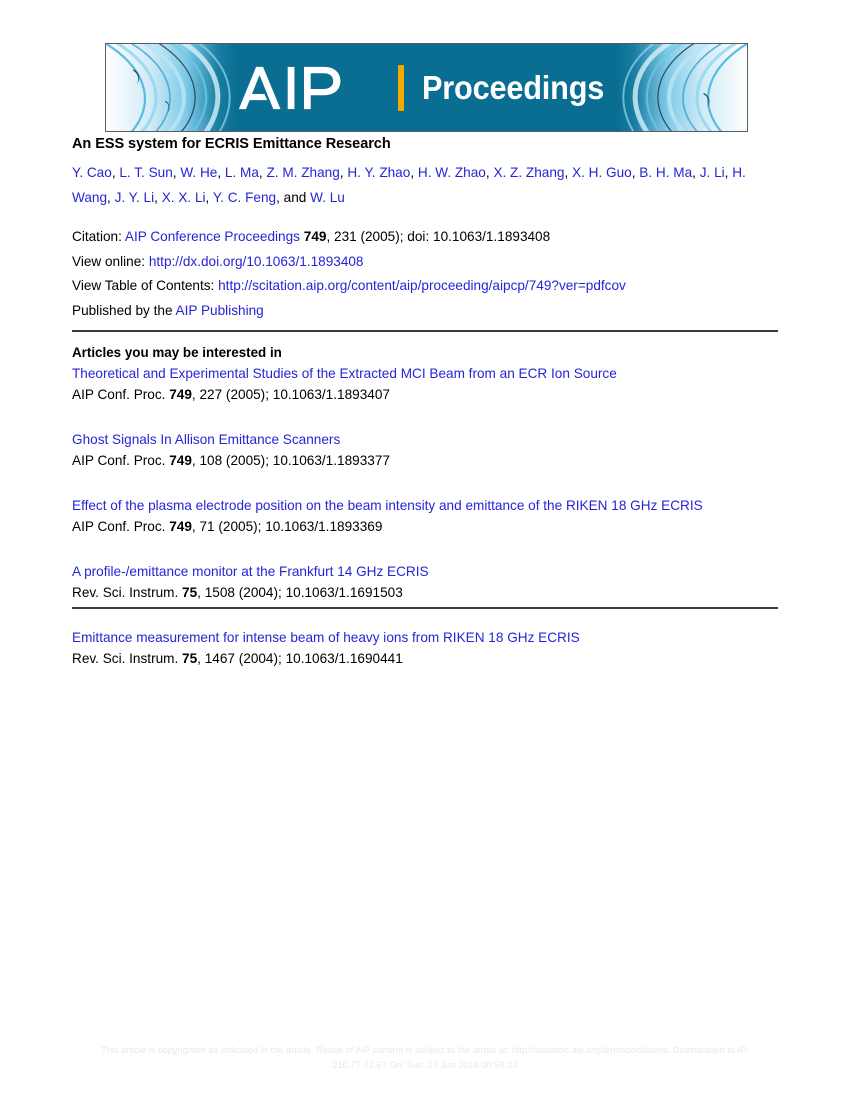 The height and width of the screenshot is (1100, 850). I want to click on aip-proceedings-banner: Proceedings, so click(426, 87).